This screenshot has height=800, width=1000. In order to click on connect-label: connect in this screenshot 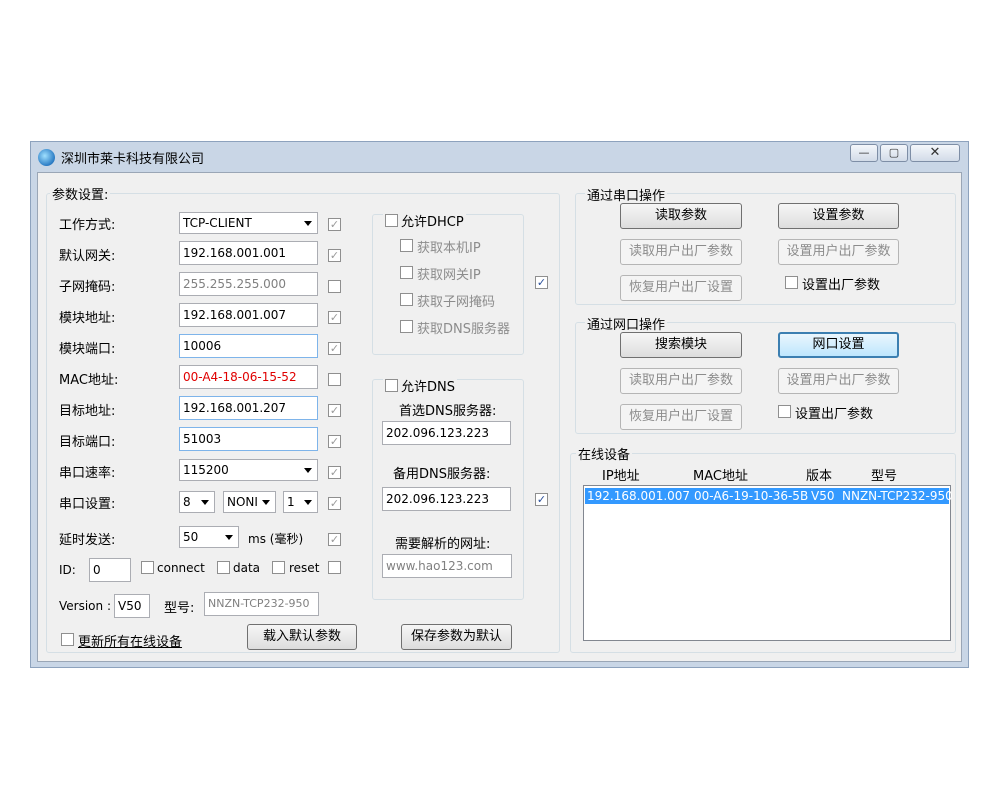, I will do `click(181, 568)`.